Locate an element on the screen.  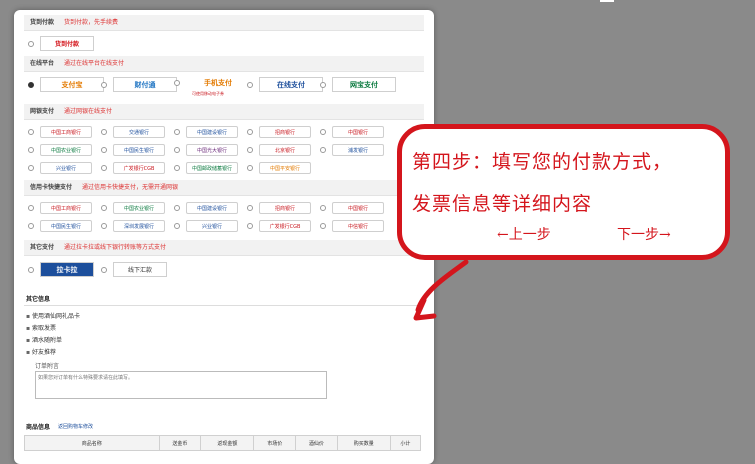
lakala-logo: 拉卡拉 is located at coordinates (67, 269).